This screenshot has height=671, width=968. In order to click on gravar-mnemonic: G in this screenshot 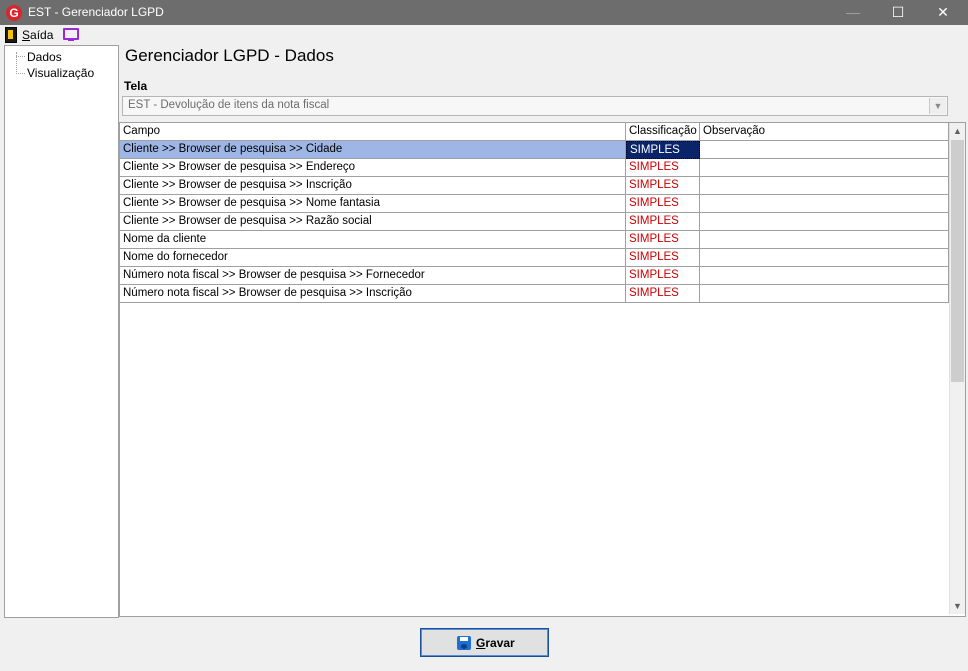, I will do `click(481, 643)`.